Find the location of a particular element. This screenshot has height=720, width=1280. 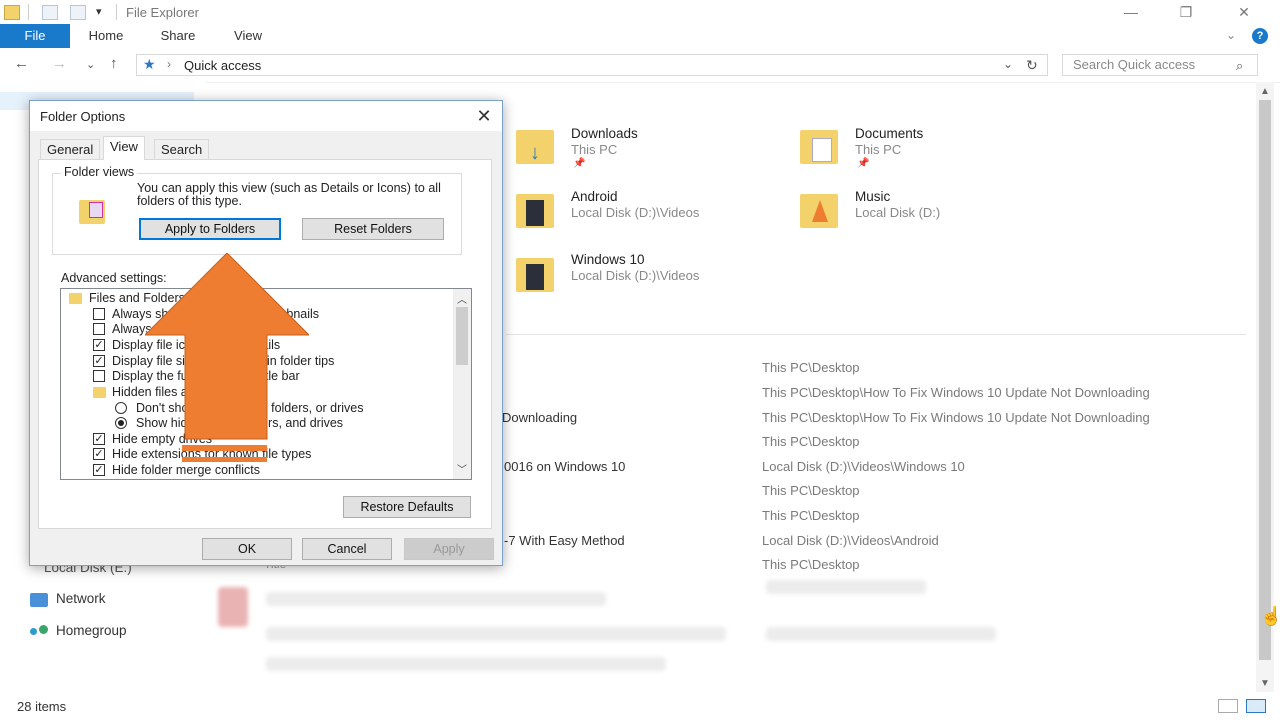

sidebar-item-homegroup: Homegroup is located at coordinates (91, 630).